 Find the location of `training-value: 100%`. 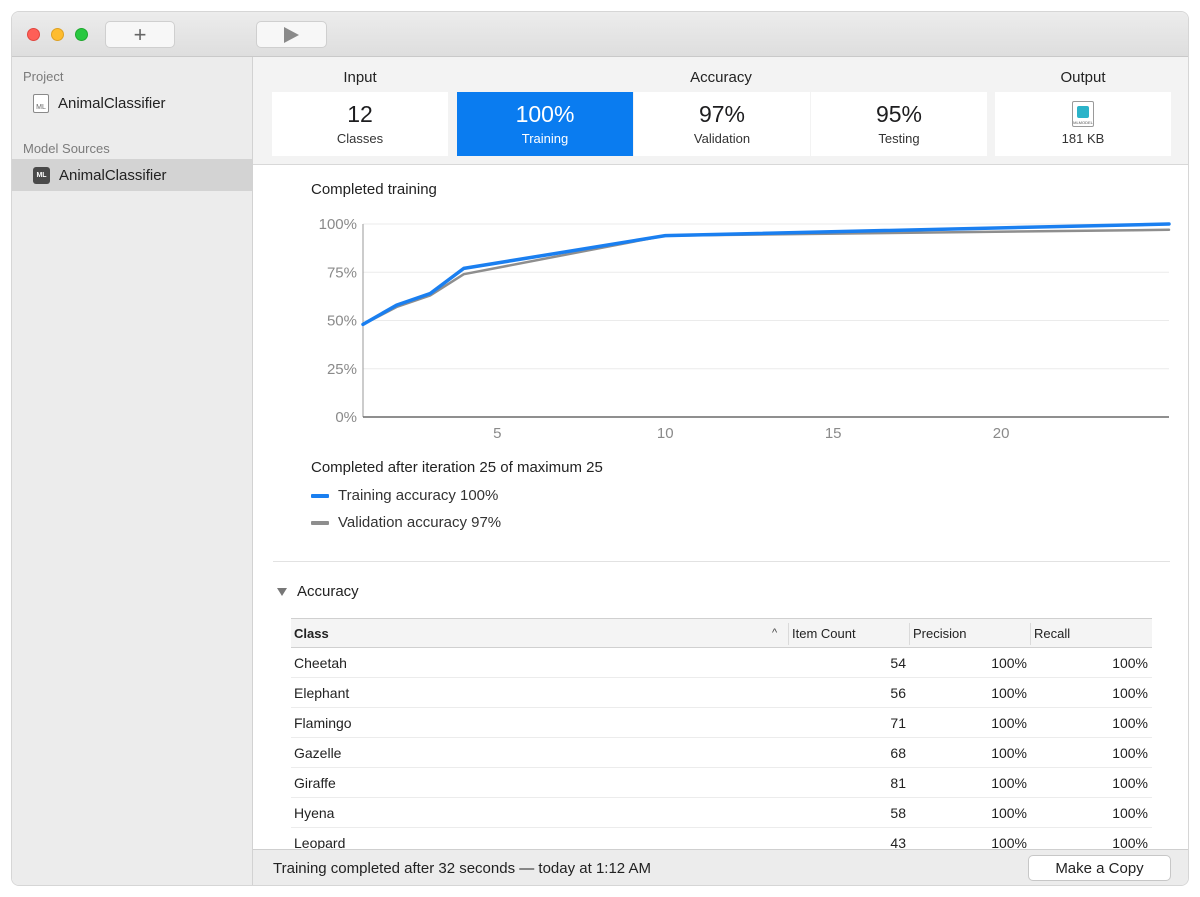

training-value: 100% is located at coordinates (545, 114).